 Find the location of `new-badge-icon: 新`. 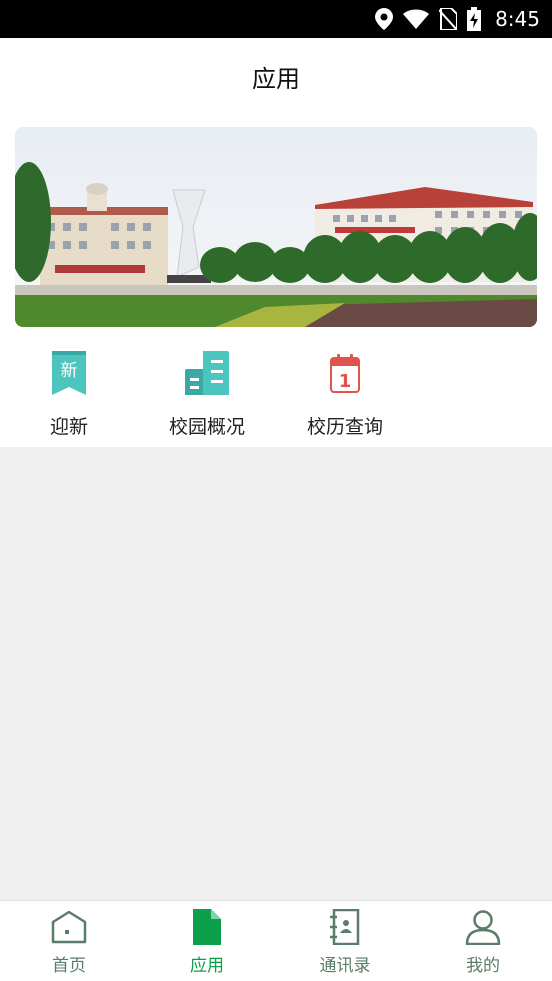

new-badge-icon: 新 is located at coordinates (69, 373).